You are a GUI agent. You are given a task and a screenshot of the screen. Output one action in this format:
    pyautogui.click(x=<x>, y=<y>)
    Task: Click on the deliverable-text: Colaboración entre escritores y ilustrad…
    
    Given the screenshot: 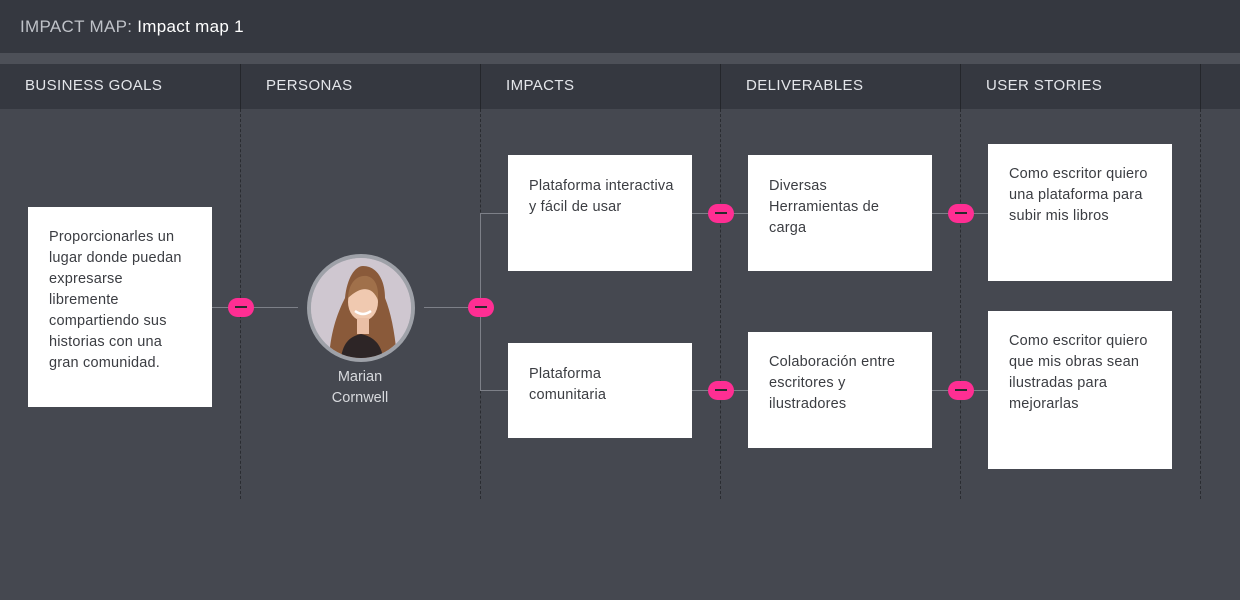 What is the action you would take?
    pyautogui.click(x=832, y=383)
    